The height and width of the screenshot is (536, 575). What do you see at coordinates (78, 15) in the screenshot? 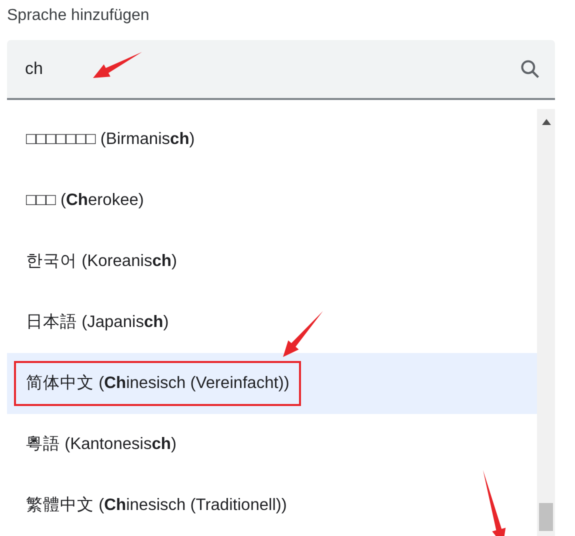
I see `dialog-title: Sprache hinzufügen` at bounding box center [78, 15].